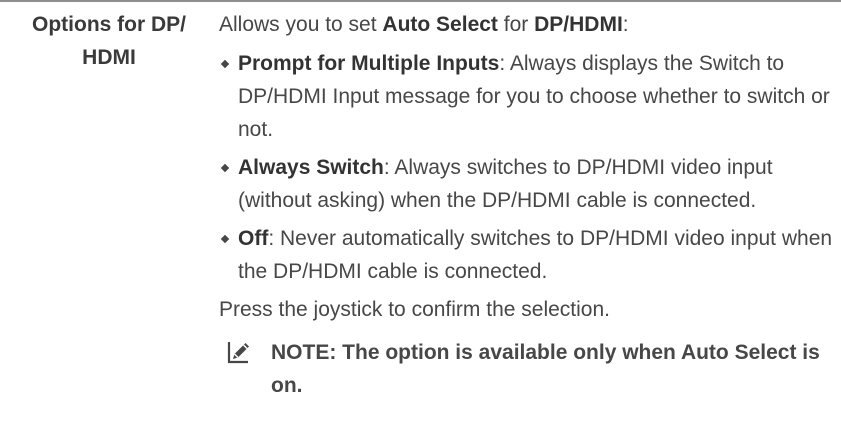  What do you see at coordinates (420, 1) in the screenshot?
I see `table-top-border` at bounding box center [420, 1].